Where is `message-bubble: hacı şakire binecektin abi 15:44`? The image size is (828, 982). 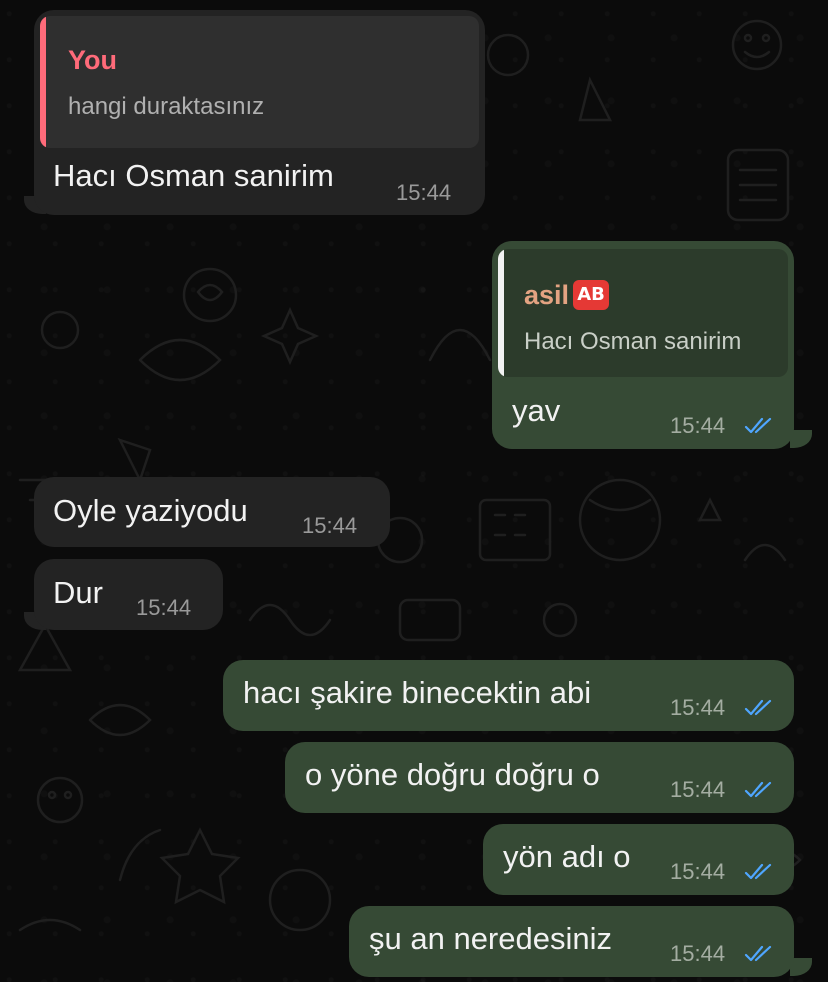 message-bubble: hacı şakire binecektin abi 15:44 is located at coordinates (508, 695).